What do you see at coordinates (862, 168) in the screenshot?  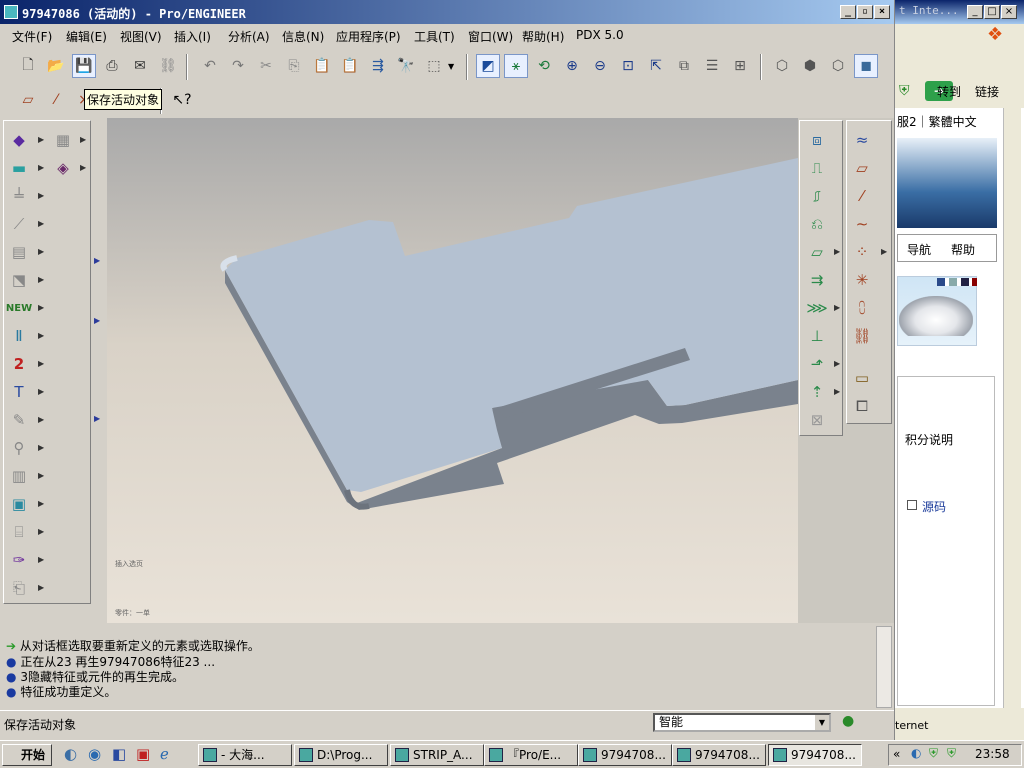 I see `datum-plane-icon: ▱` at bounding box center [862, 168].